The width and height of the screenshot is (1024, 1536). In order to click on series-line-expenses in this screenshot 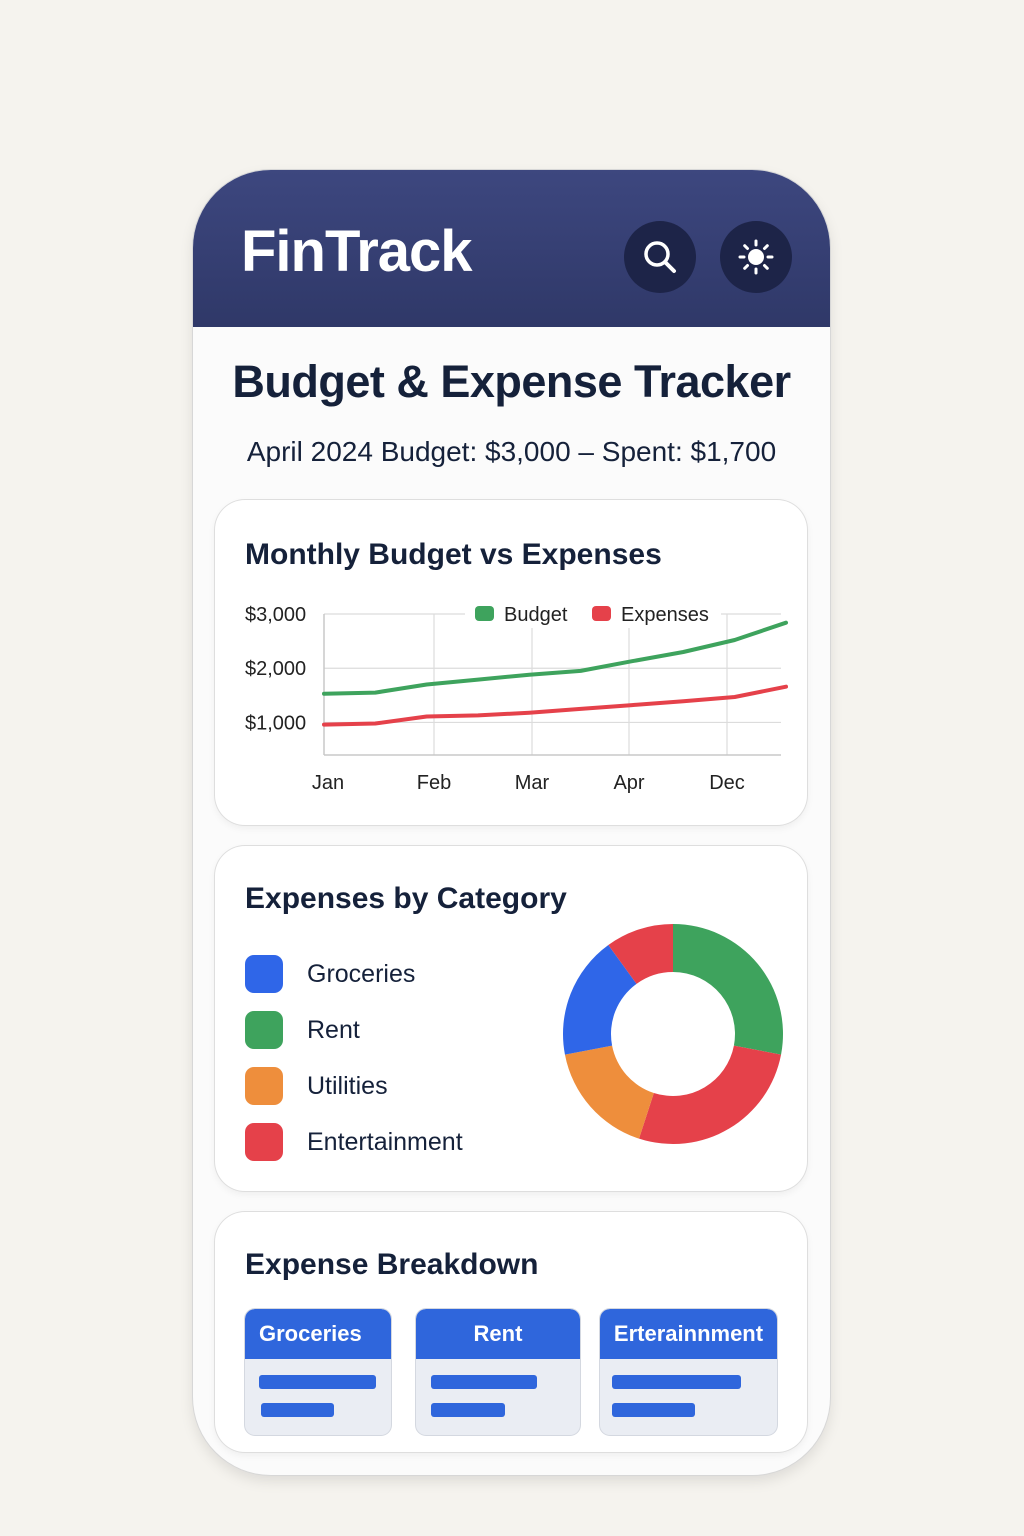, I will do `click(555, 705)`.